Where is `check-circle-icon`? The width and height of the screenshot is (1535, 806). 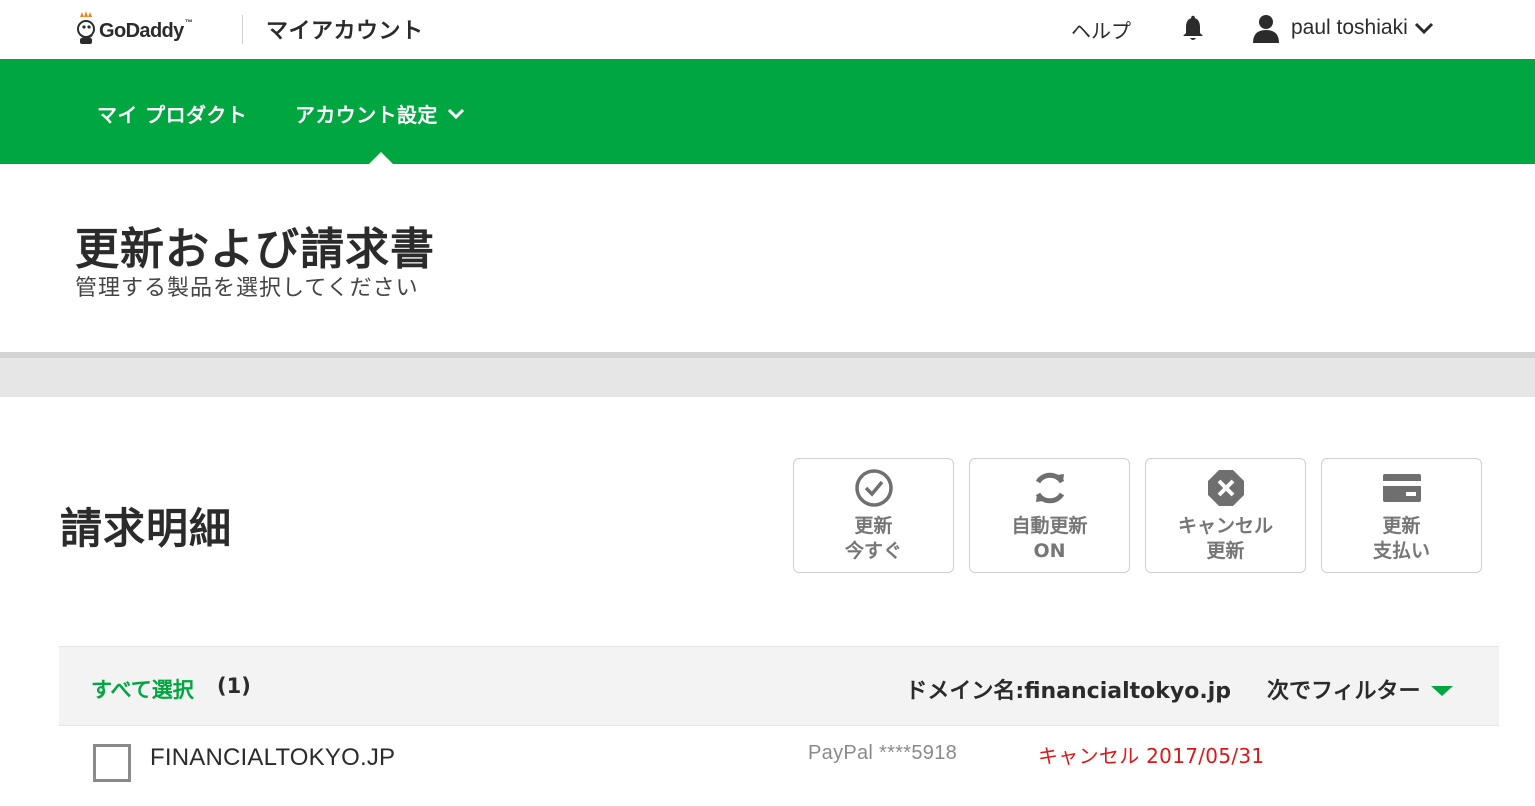
check-circle-icon is located at coordinates (874, 488).